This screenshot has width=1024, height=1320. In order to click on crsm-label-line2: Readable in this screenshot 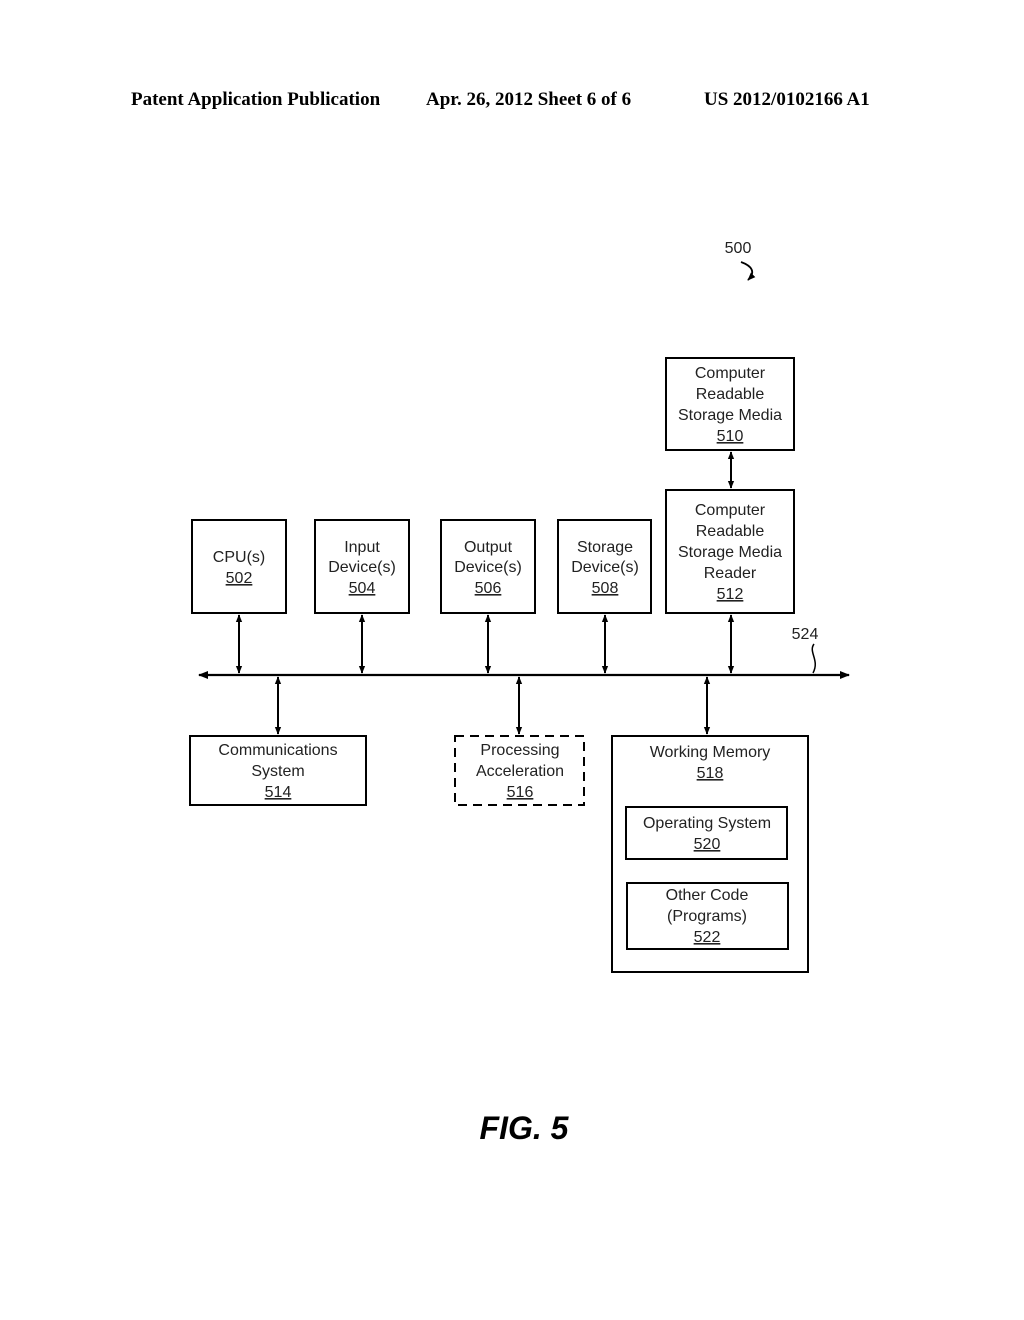, I will do `click(730, 394)`.